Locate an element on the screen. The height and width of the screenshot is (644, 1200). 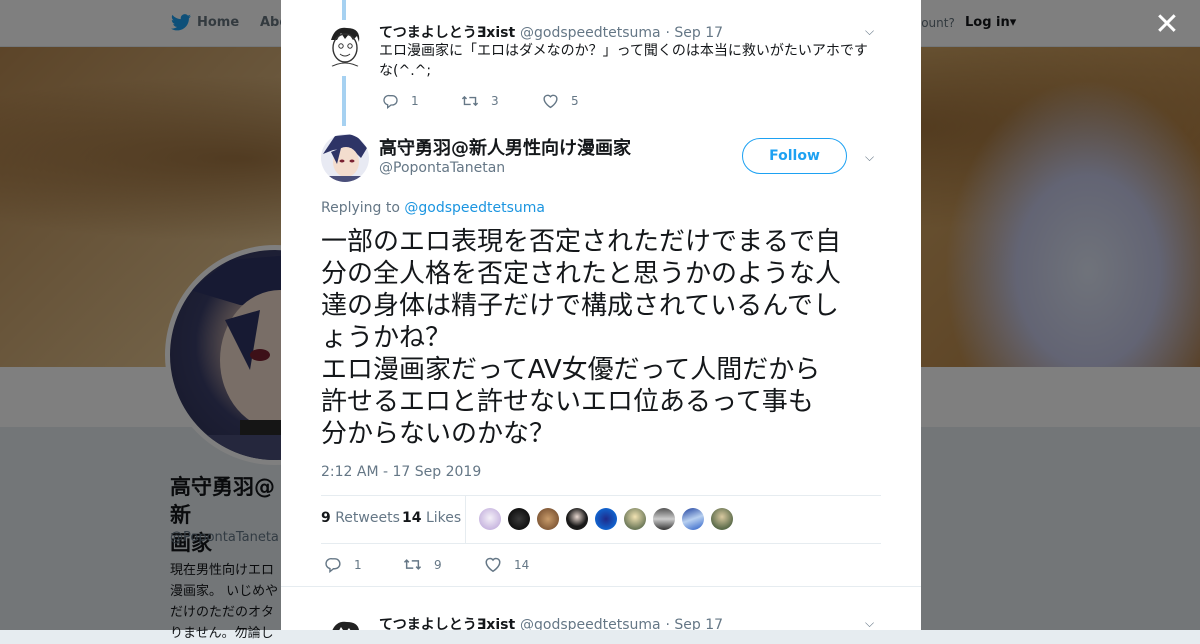
retweet-stat: 9 Retweets is located at coordinates (360, 518).